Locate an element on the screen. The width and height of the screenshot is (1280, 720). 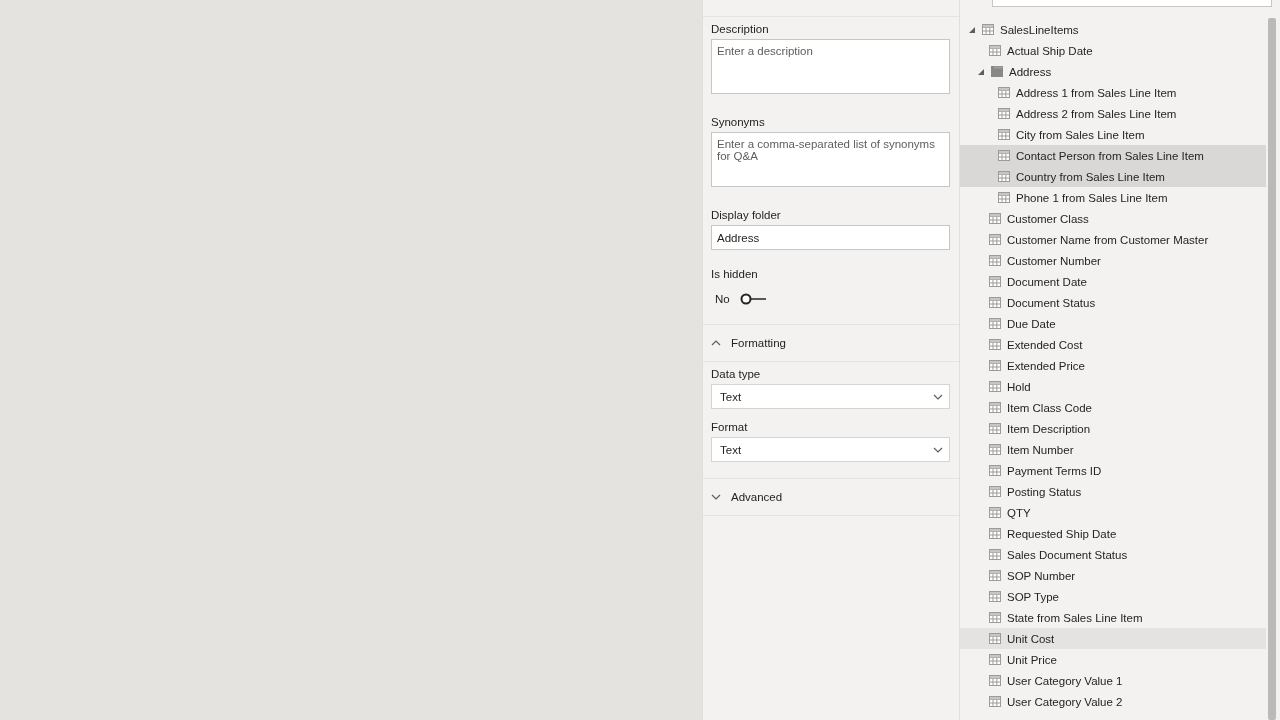
folder-icon is located at coordinates (997, 71).